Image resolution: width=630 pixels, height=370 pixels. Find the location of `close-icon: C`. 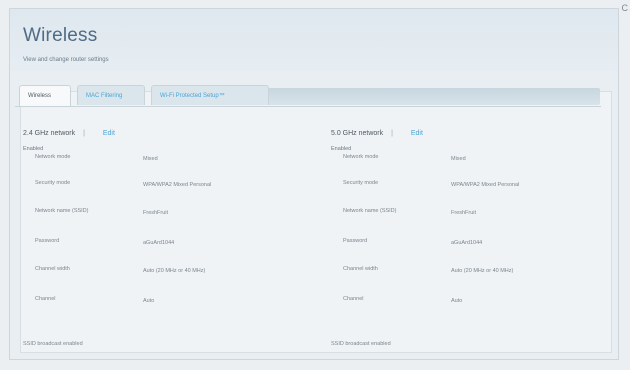

close-icon: C is located at coordinates (625, 8).